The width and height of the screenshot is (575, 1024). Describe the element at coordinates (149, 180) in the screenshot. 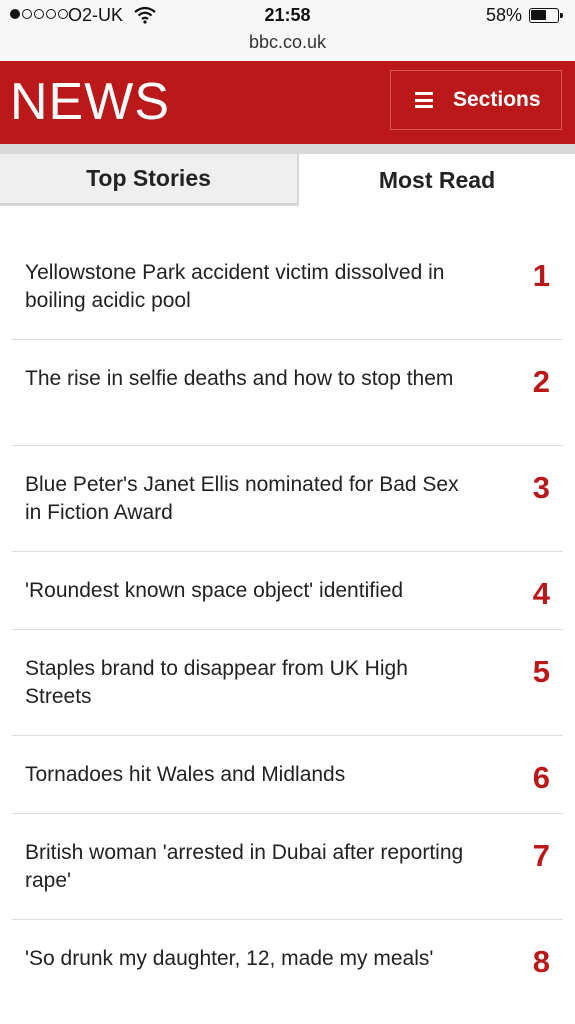

I see `tab-top-stories: Top Stories` at that location.